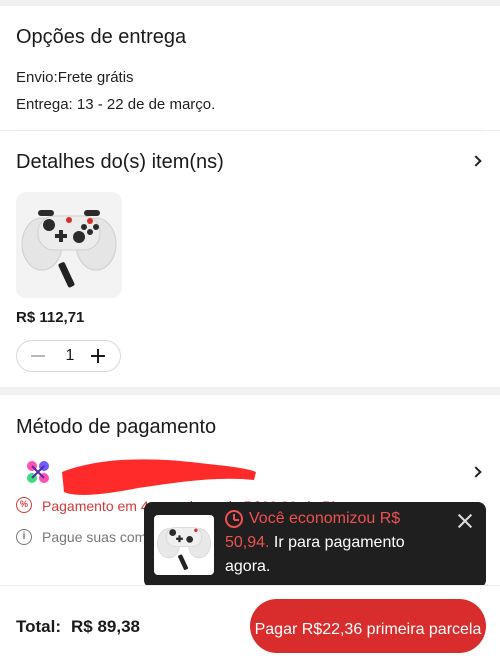  What do you see at coordinates (116, 104) in the screenshot?
I see `delivery-eta: Entrega: 13 - 22 de de março.` at bounding box center [116, 104].